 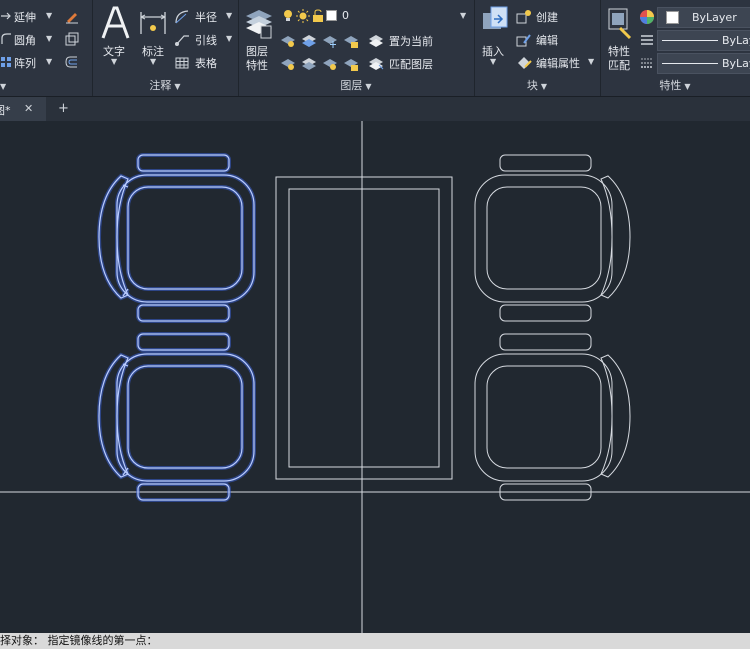 What do you see at coordinates (547, 17) in the screenshot?
I see `create-block-button: 创建` at bounding box center [547, 17].